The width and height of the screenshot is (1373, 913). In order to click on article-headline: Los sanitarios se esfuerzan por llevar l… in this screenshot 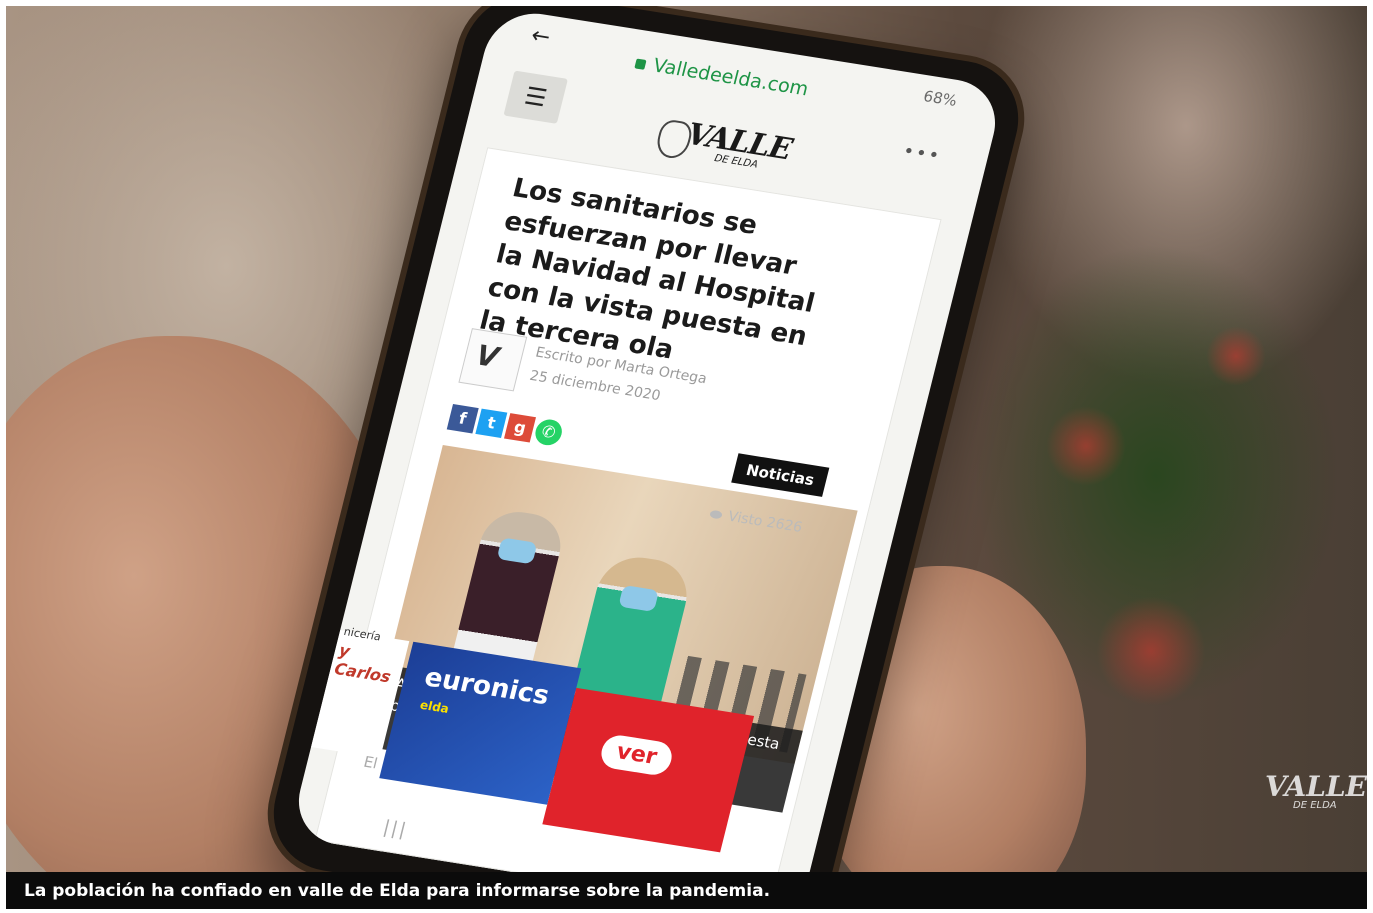, I will do `click(659, 279)`.